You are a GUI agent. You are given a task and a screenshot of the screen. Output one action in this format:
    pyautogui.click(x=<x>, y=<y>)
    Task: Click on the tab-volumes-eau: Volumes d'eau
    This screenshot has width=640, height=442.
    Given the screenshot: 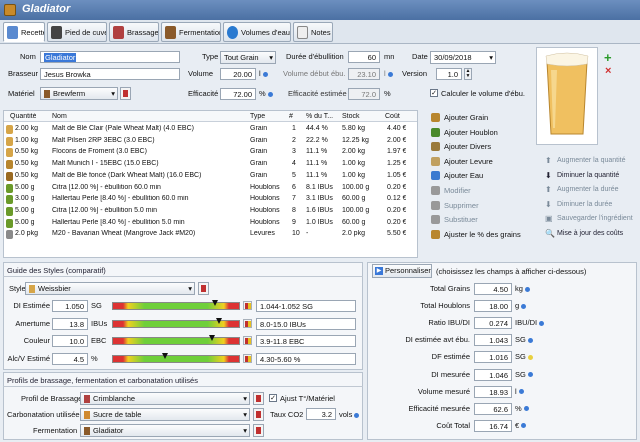 What is the action you would take?
    pyautogui.click(x=257, y=32)
    